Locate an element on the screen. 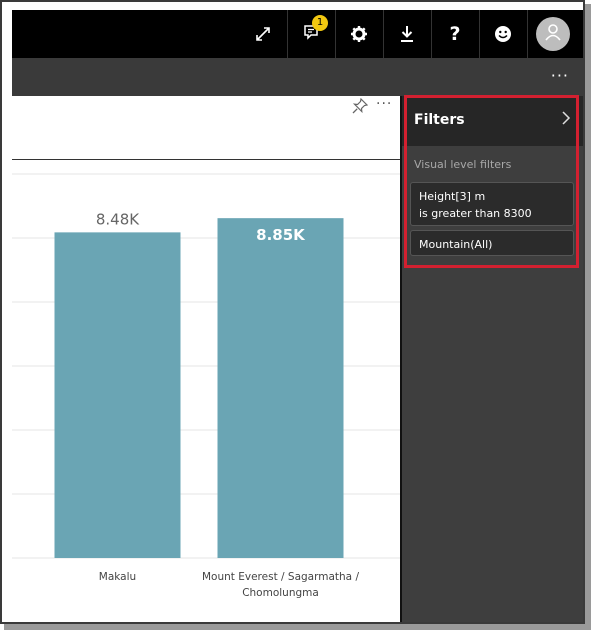  more-options-icon: ··· is located at coordinates (560, 75).